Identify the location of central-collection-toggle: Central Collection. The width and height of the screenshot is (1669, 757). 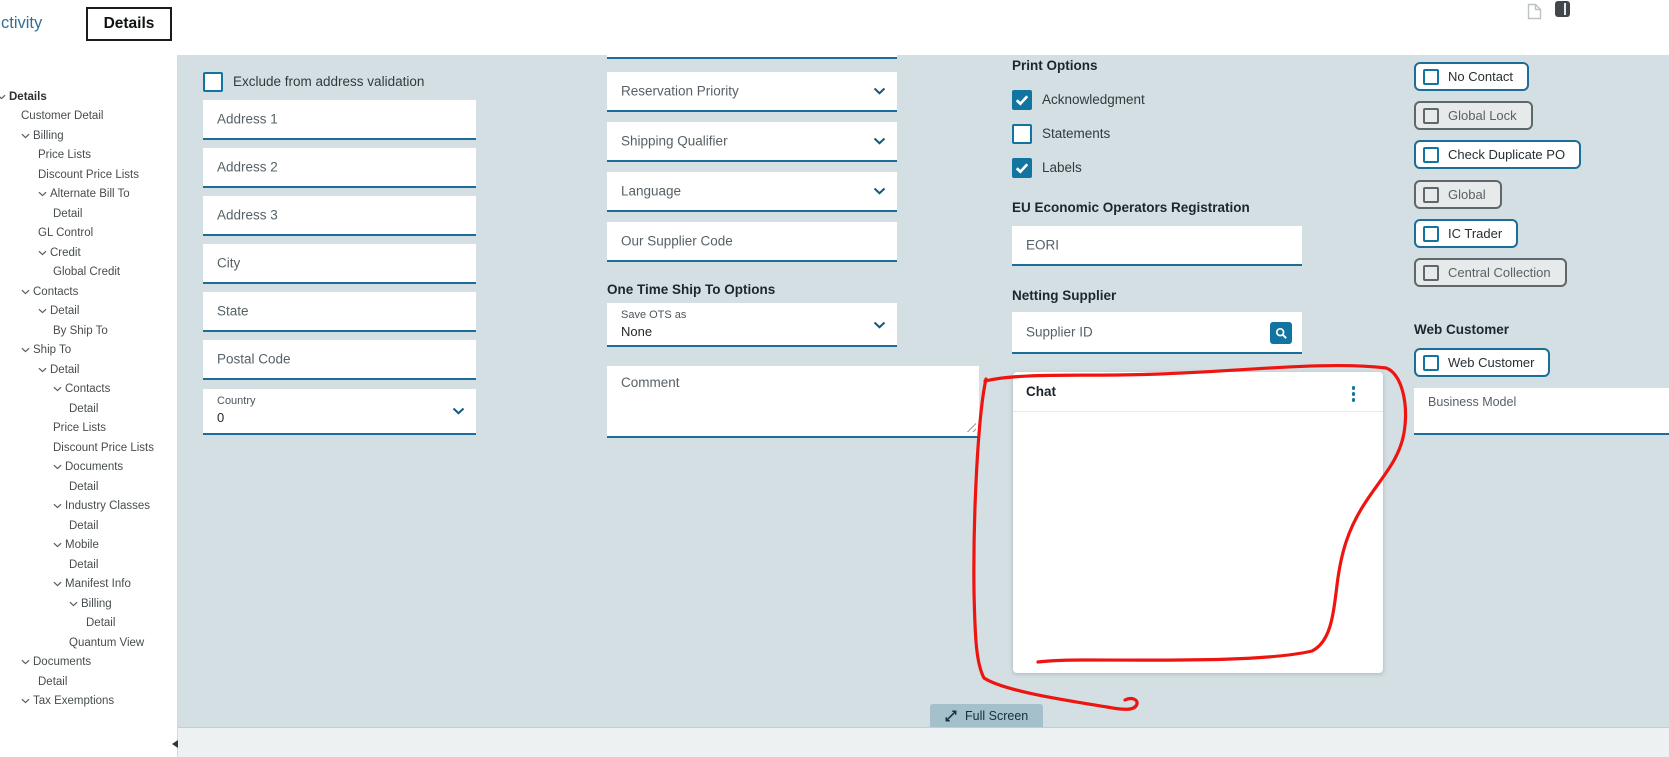
(1490, 272).